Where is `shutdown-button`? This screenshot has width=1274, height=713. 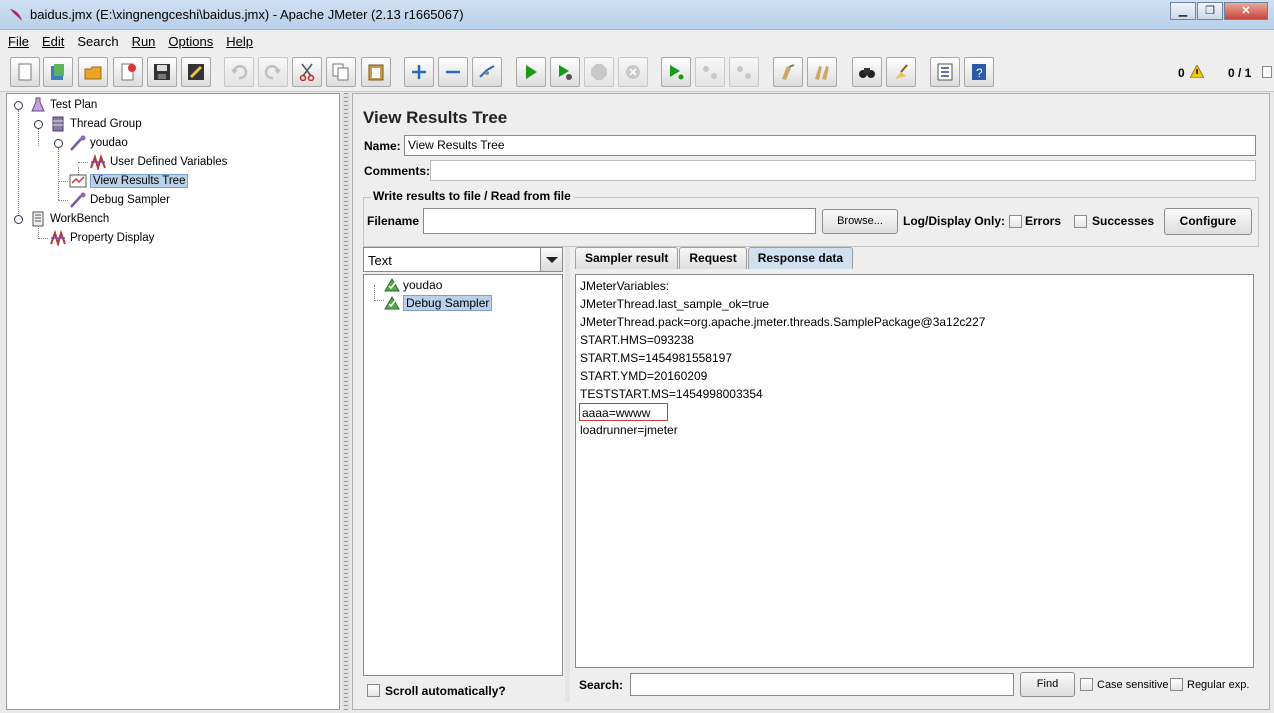 shutdown-button is located at coordinates (633, 72).